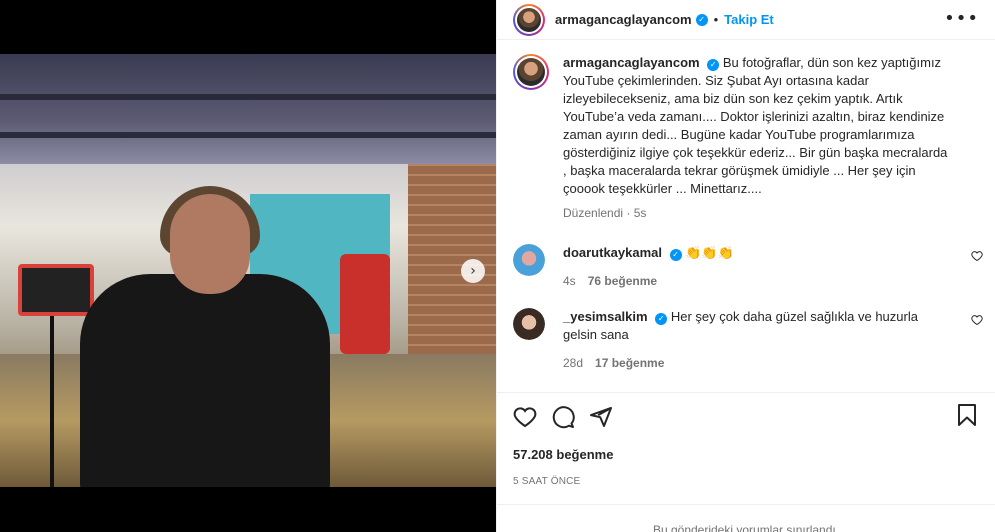 Image resolution: width=995 pixels, height=532 pixels. What do you see at coordinates (746, 454) in the screenshot?
I see `likes-count: 57.208 beğenme` at bounding box center [746, 454].